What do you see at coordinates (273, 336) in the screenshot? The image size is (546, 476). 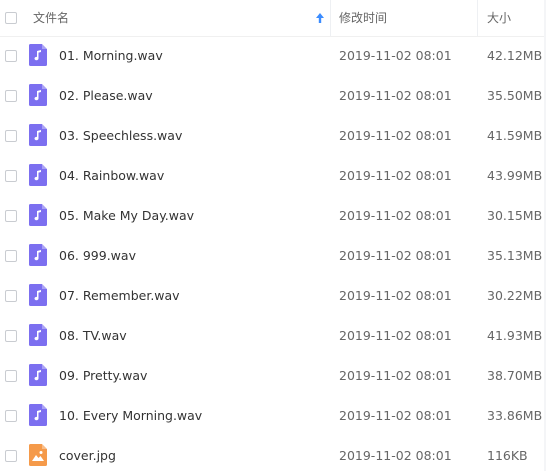 I see `file-row: 08. TV.wav 2019-11-02 08:01 41.93MB` at bounding box center [273, 336].